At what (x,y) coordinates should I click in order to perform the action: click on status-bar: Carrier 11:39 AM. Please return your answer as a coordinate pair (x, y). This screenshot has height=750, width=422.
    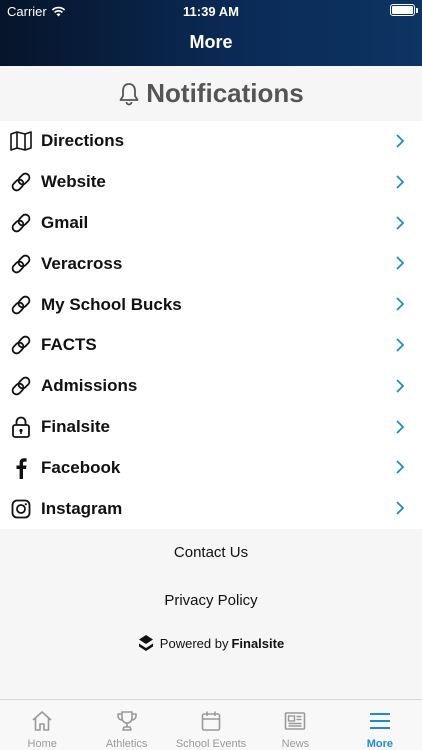
    Looking at the image, I should click on (211, 11).